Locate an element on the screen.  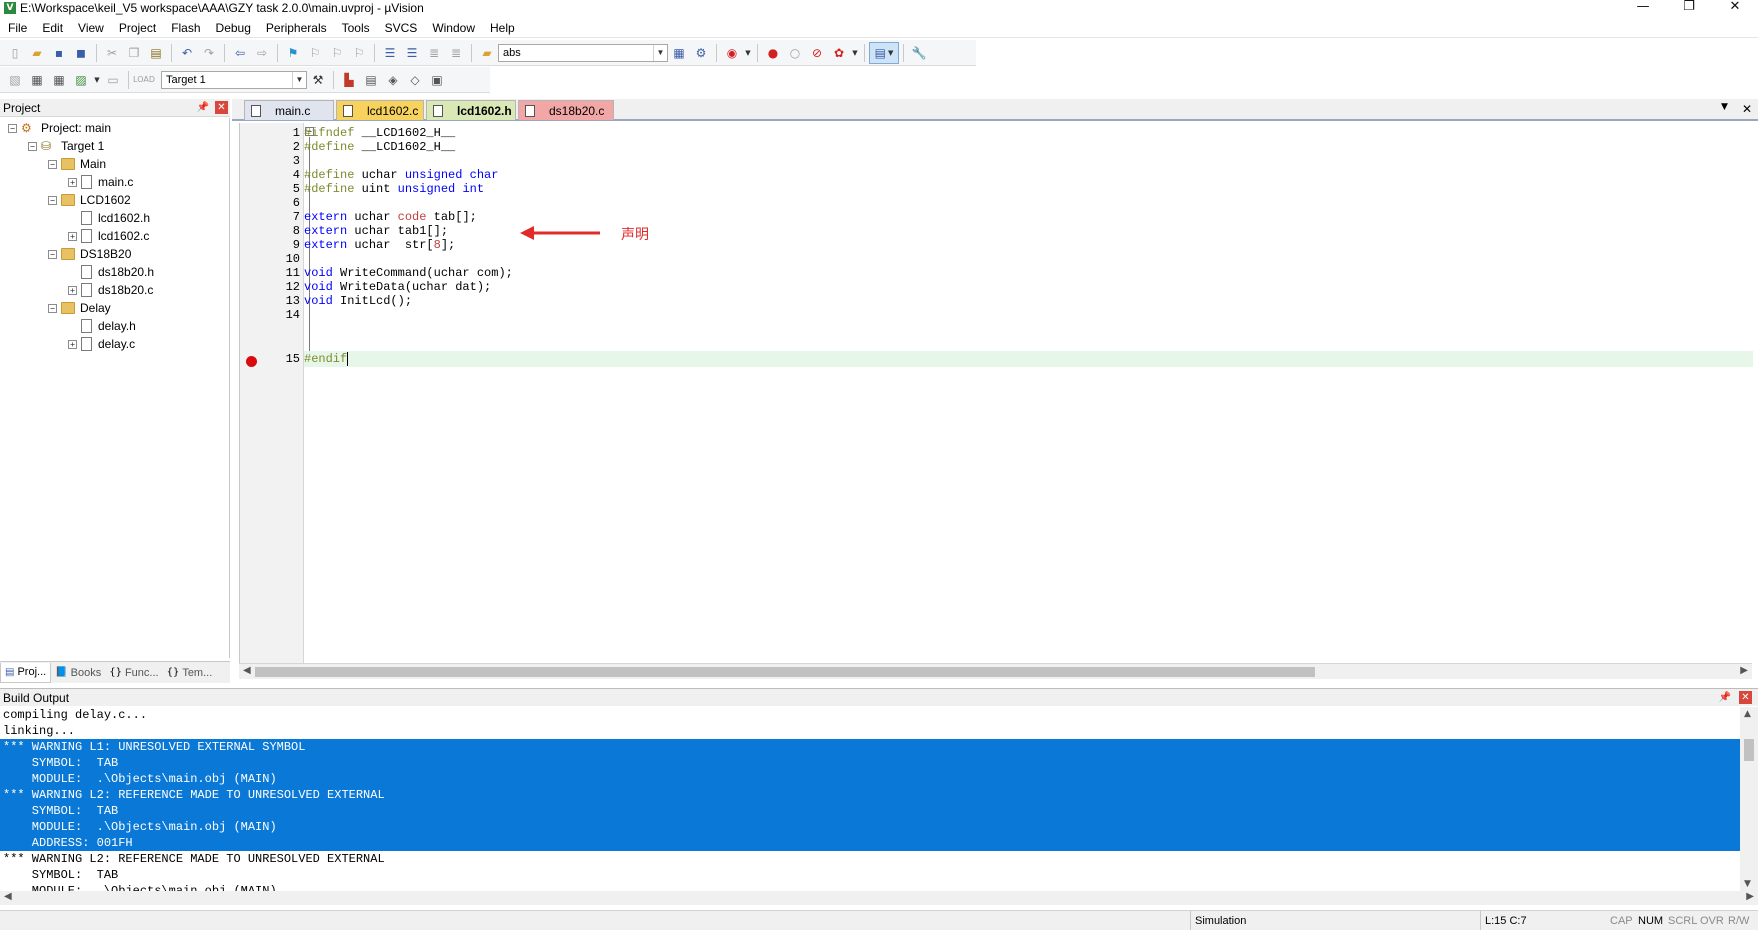
scroll-up-icon: ▲ is located at coordinates (1747, 714).